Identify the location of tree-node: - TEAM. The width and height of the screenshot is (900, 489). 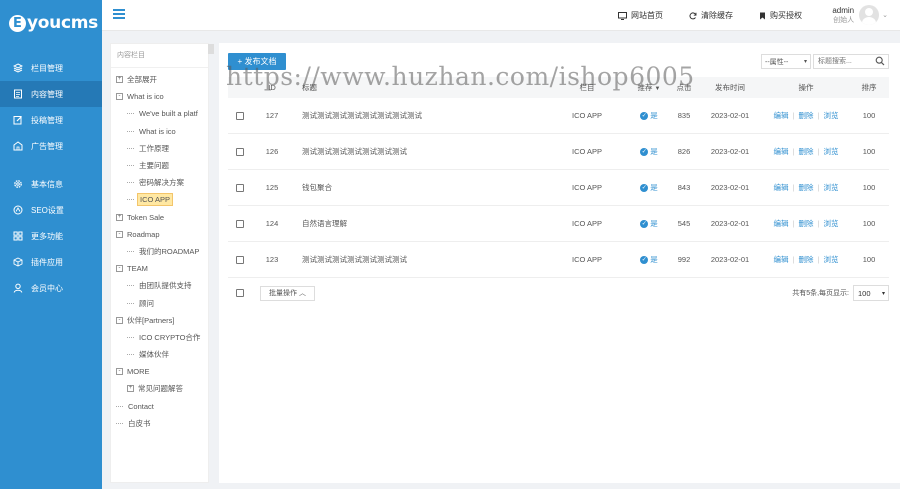
(159, 268).